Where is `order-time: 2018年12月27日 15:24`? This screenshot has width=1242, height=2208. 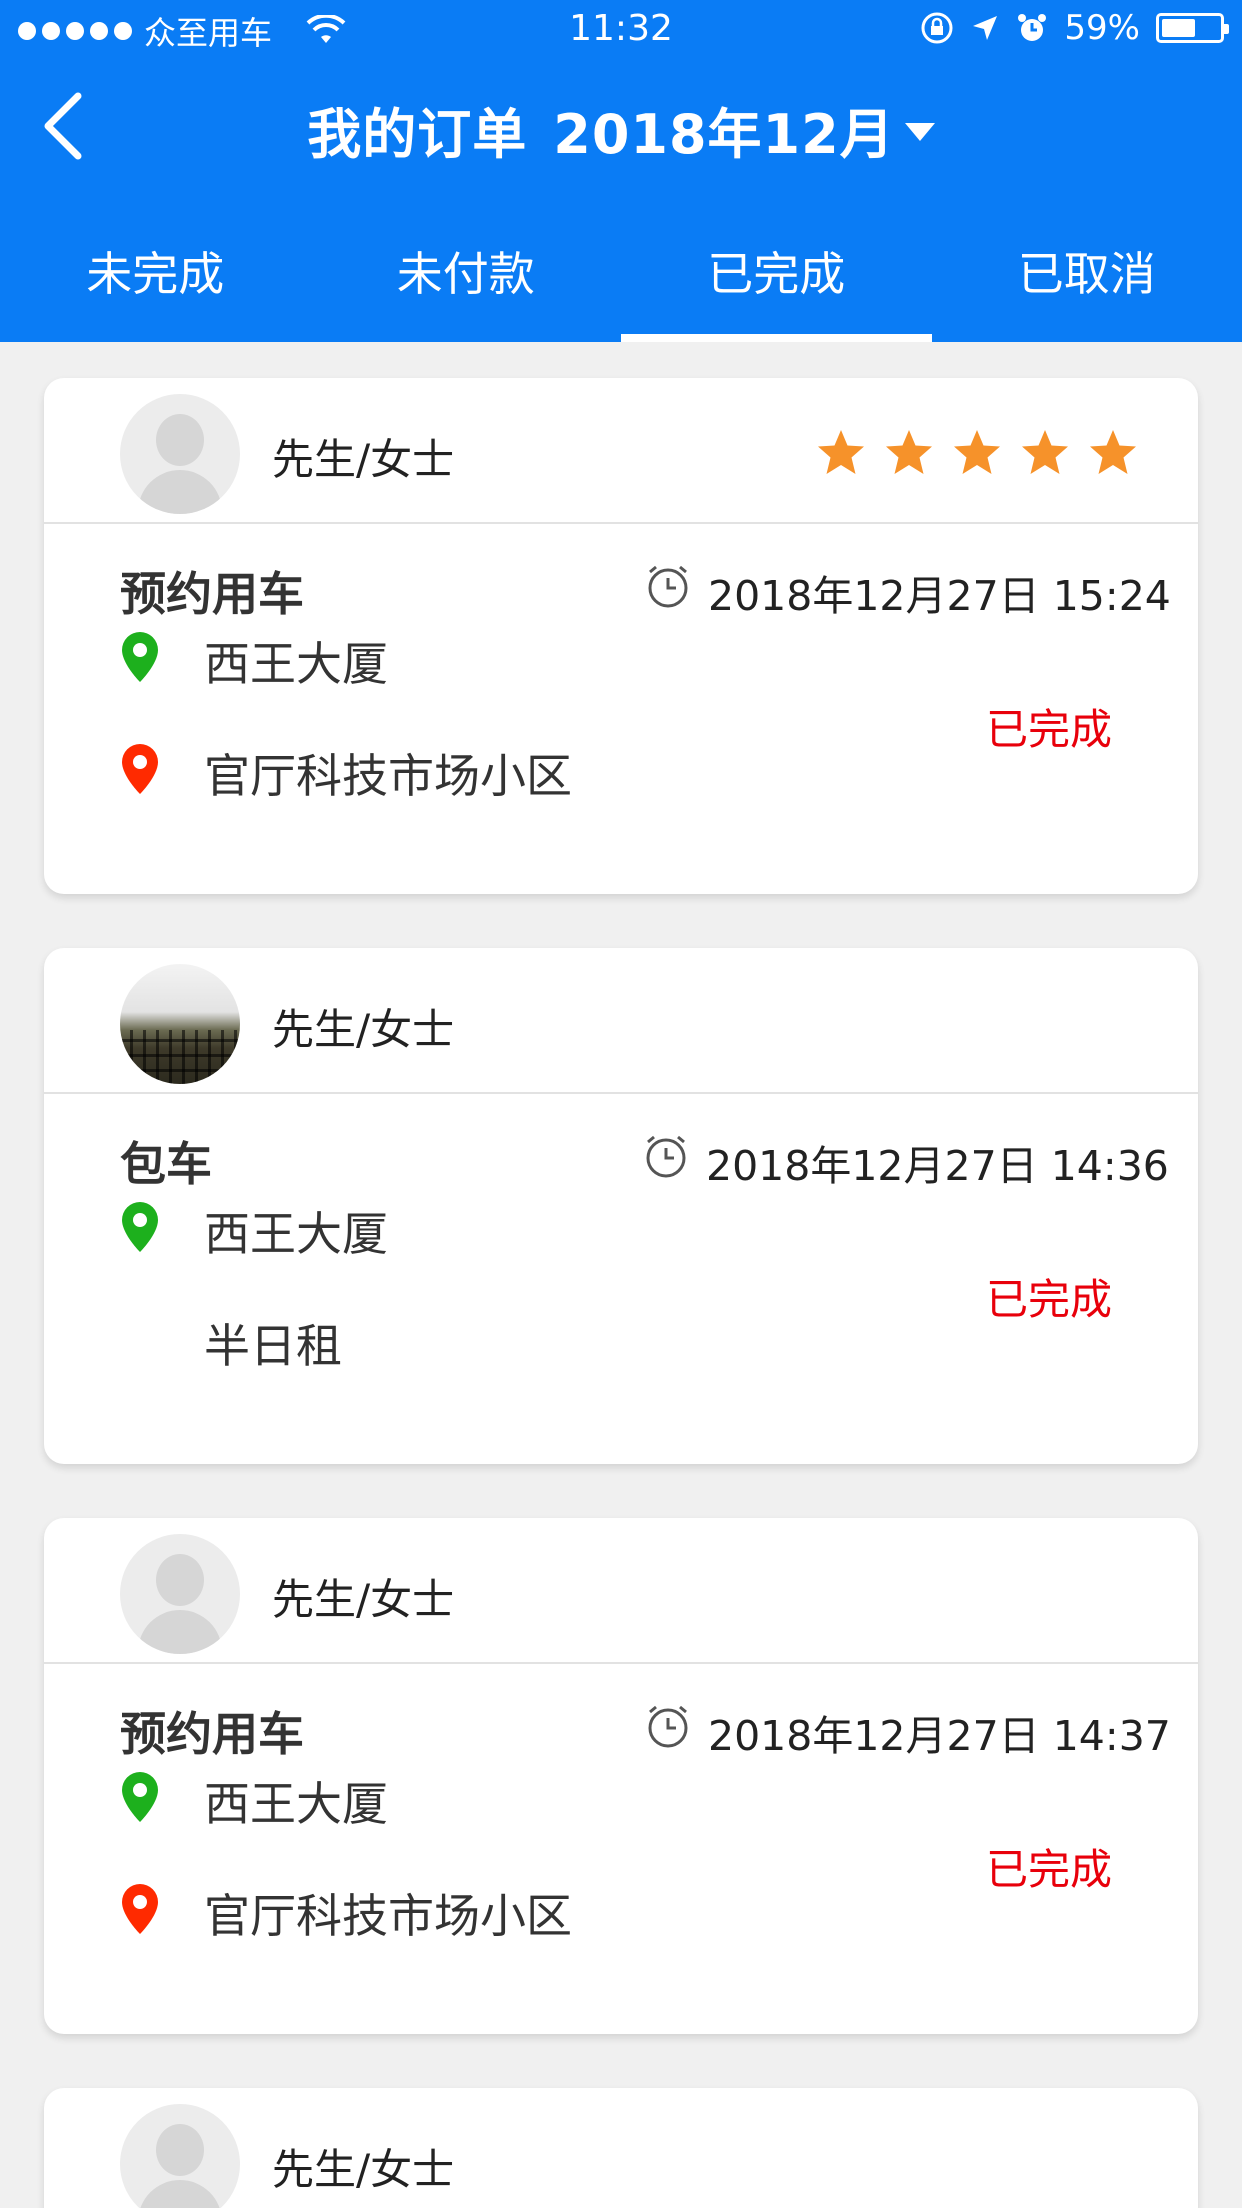
order-time: 2018年12月27日 15:24 is located at coordinates (939, 596).